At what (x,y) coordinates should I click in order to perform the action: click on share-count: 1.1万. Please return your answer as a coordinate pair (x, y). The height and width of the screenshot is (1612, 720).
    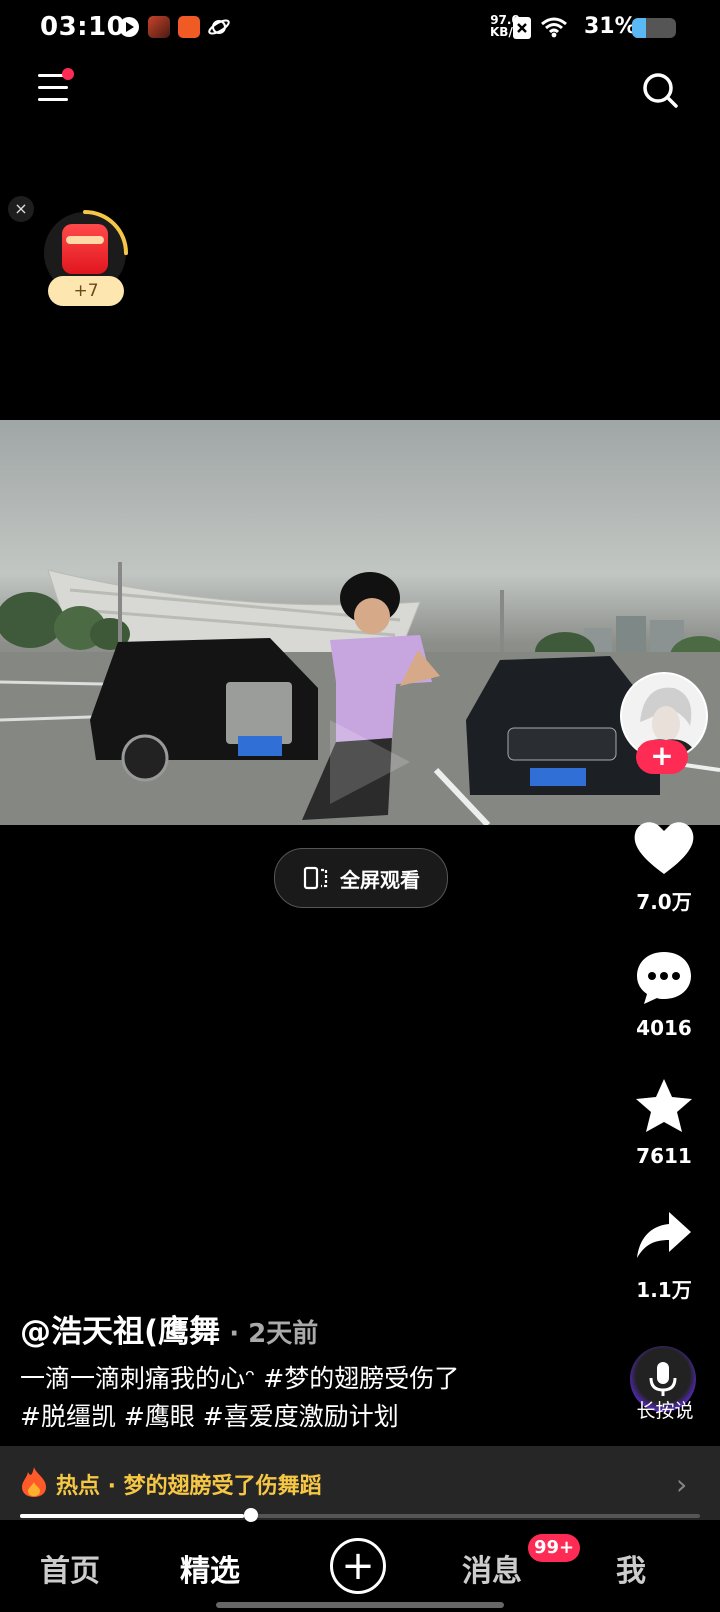
    Looking at the image, I should click on (664, 1290).